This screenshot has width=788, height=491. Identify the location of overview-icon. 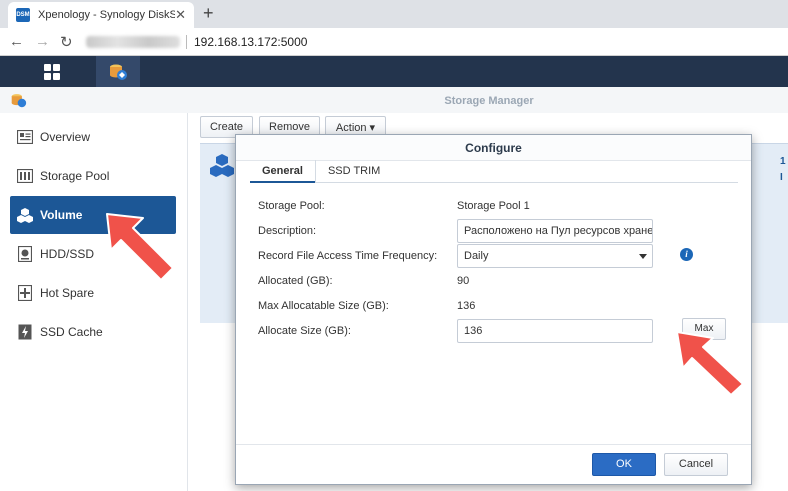
(24, 137).